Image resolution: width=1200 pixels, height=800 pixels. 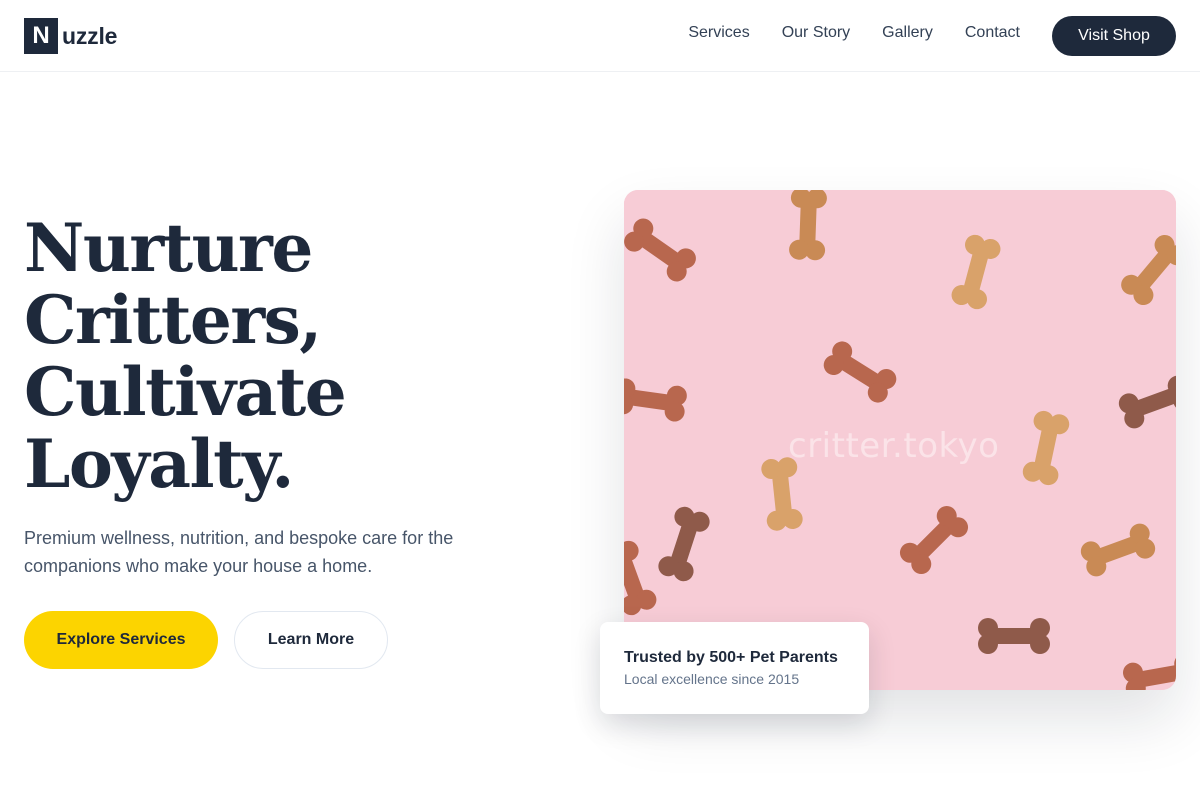 I want to click on hero-title-line: Loyalty., so click(x=159, y=464).